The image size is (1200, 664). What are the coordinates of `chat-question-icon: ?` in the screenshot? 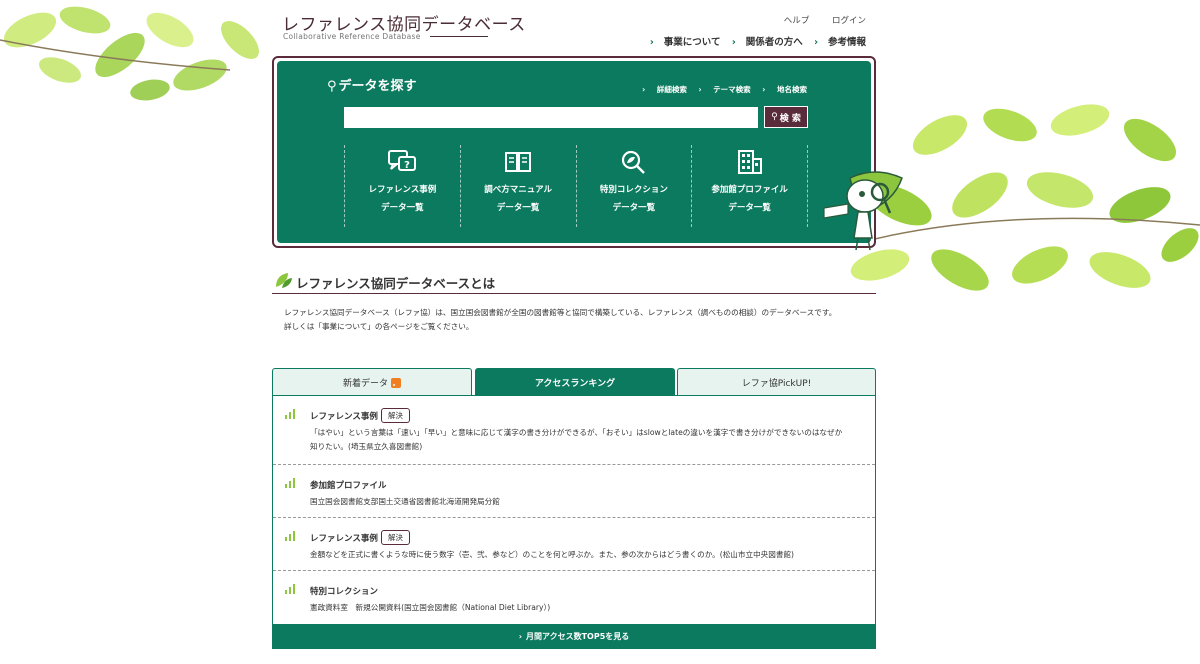 It's located at (402, 160).